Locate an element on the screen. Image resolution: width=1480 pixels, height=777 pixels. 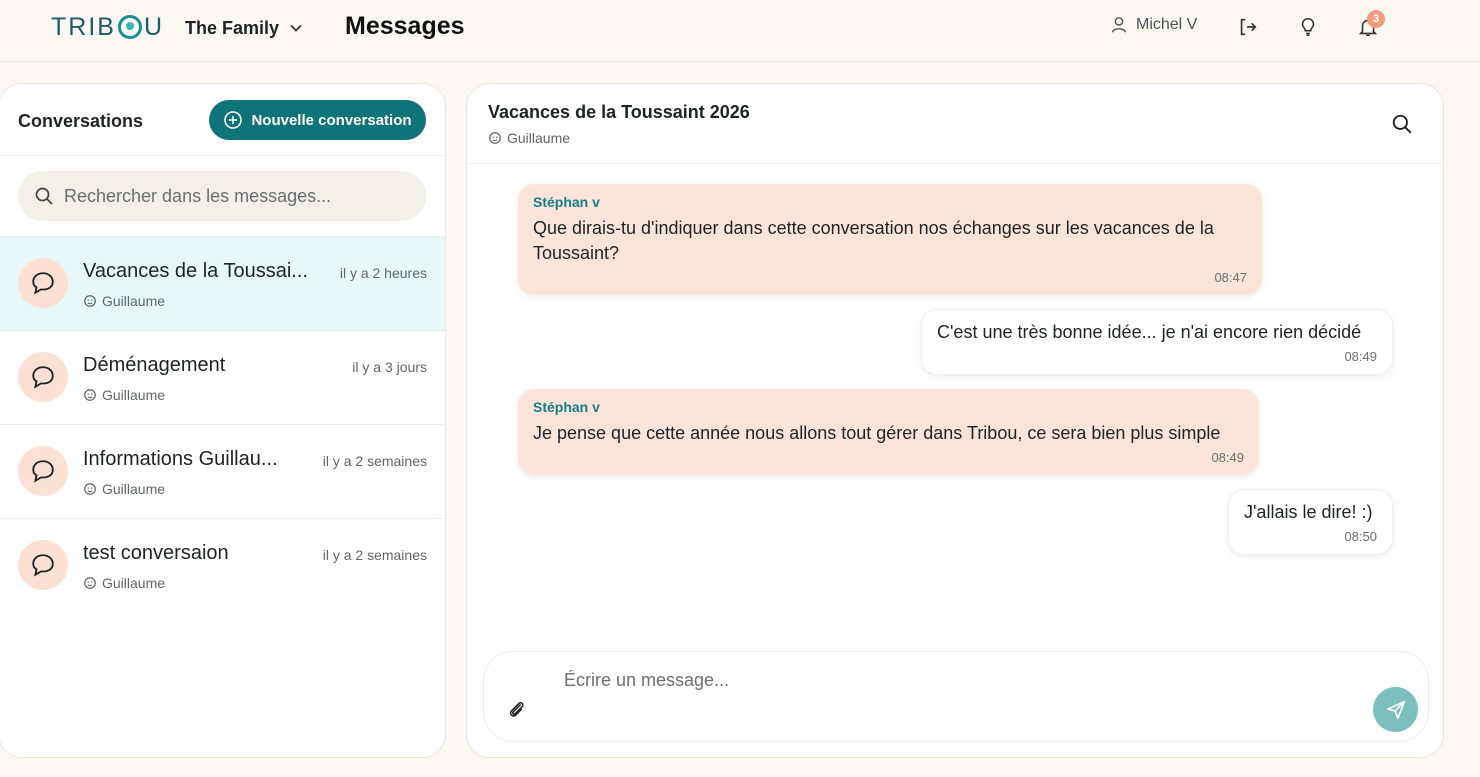
conversations-title: Conversations is located at coordinates (81, 121).